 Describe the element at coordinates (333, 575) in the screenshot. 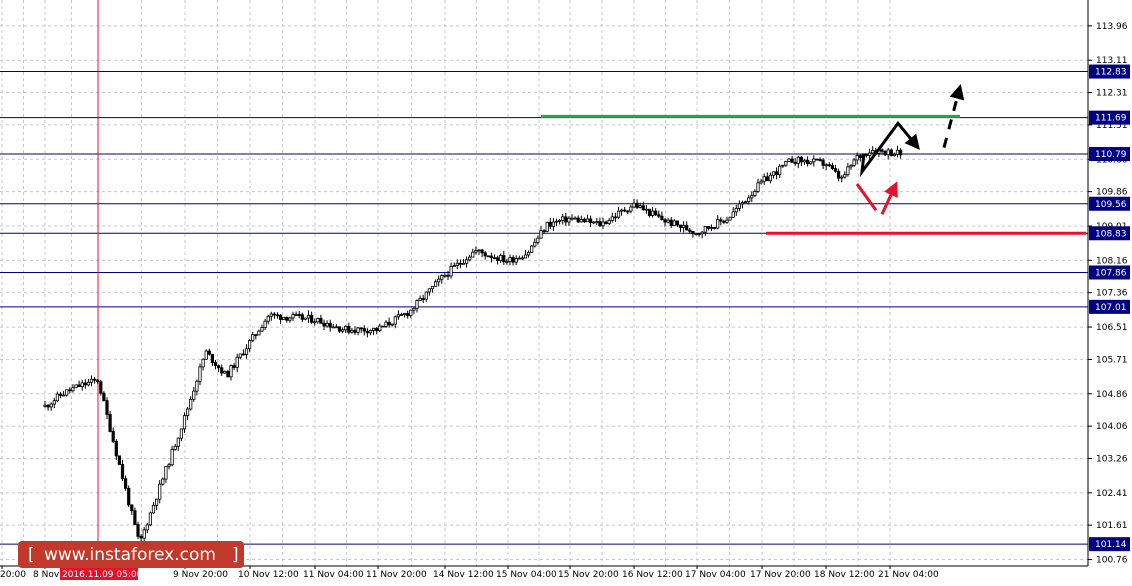

I see `time-tick-label: 11 Nov 04:00` at that location.